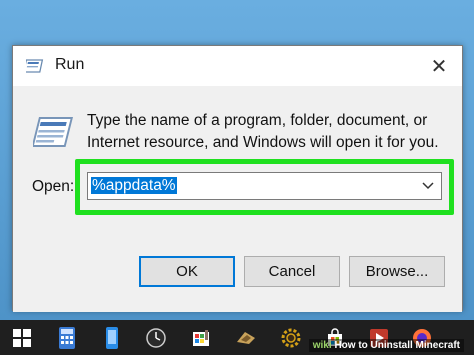 This screenshot has height=355, width=474. I want to click on close-icon: ✕, so click(439, 66).